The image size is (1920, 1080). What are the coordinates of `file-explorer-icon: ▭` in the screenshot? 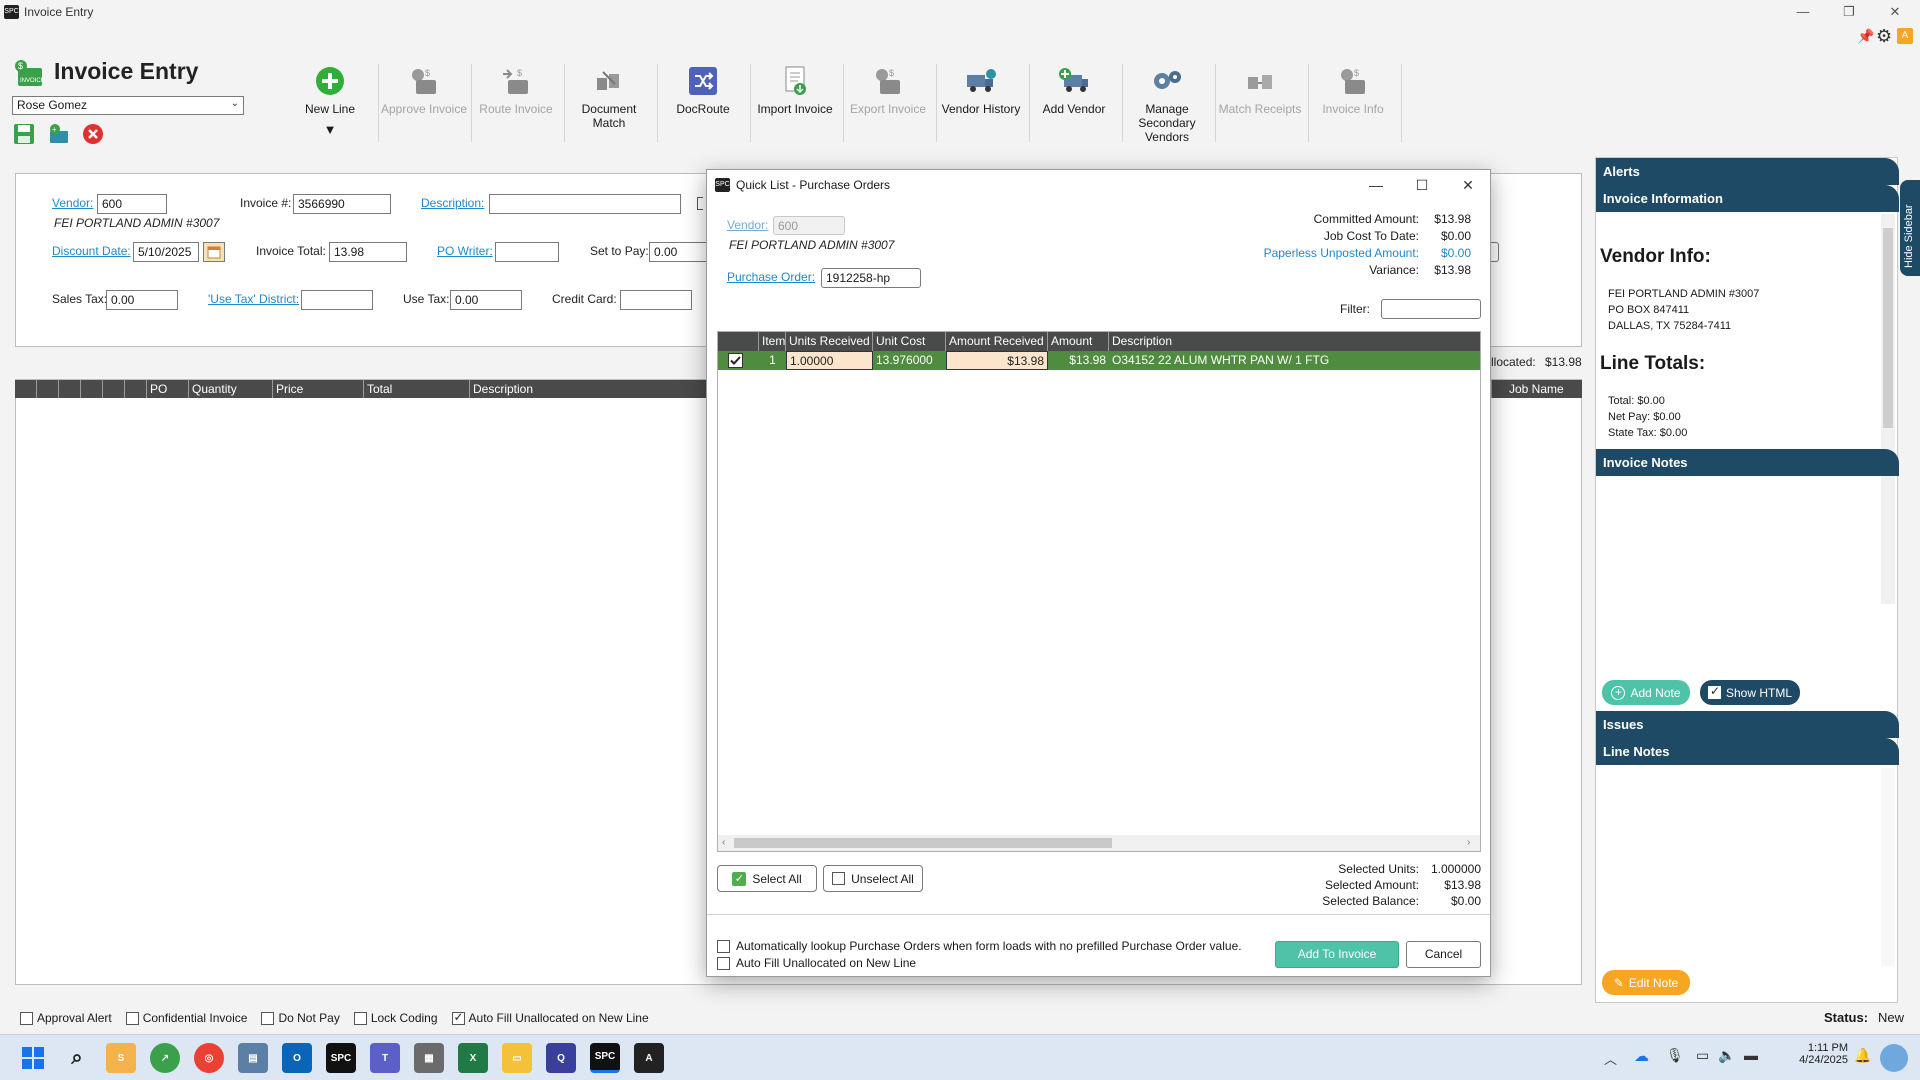 It's located at (517, 1058).